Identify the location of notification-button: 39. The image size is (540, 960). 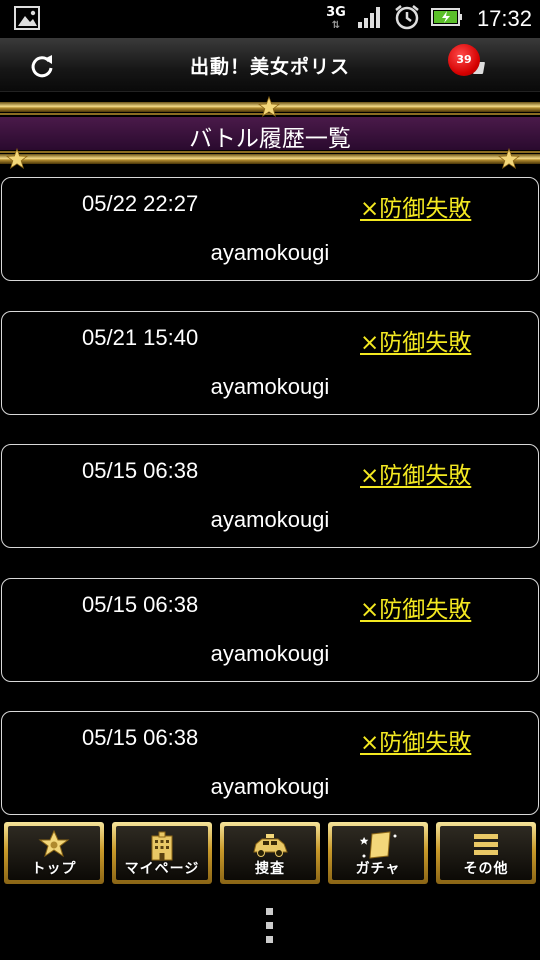
(468, 64).